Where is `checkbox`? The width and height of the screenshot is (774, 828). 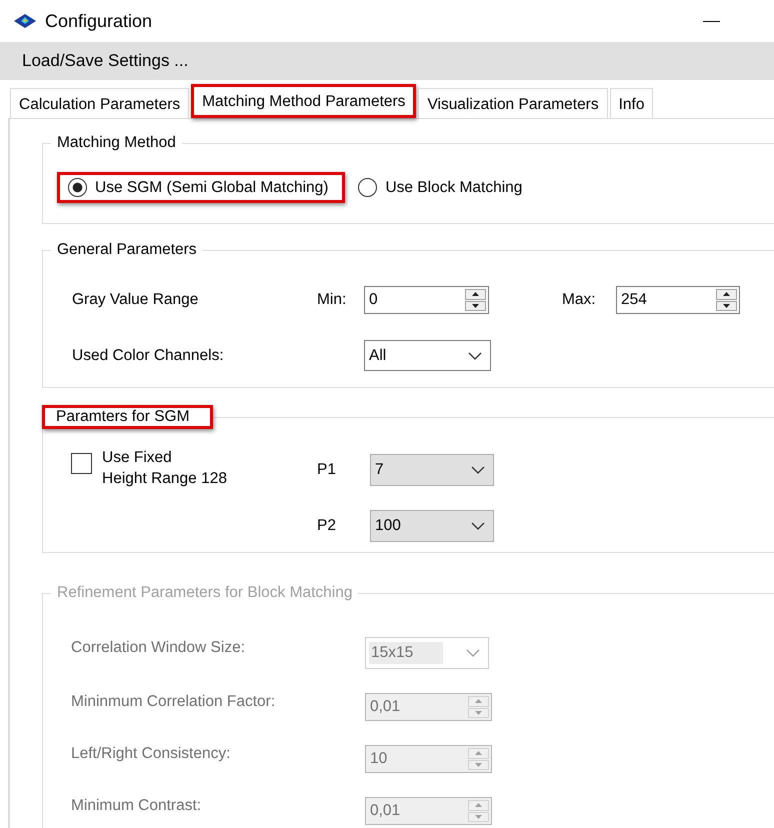
checkbox is located at coordinates (81, 463).